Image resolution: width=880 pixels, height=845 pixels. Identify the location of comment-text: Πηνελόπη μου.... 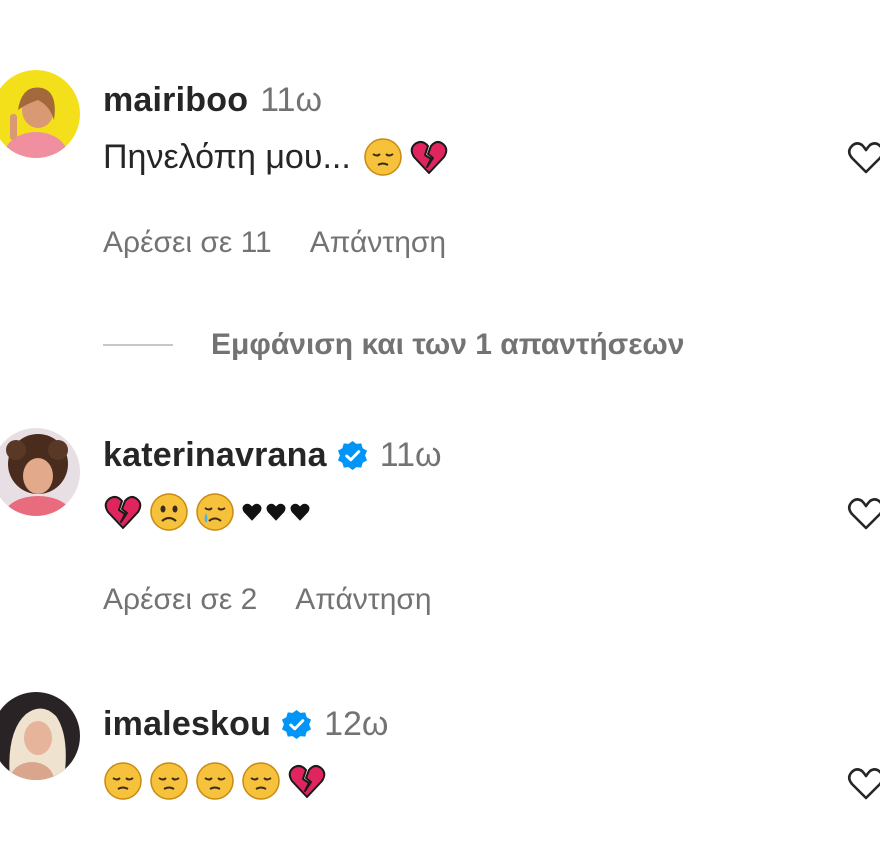
(279, 157).